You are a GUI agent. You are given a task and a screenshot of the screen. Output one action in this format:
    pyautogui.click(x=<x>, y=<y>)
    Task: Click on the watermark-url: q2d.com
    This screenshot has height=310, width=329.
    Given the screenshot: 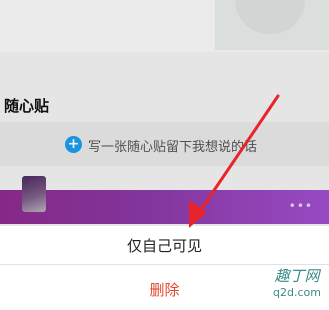 What is the action you would take?
    pyautogui.click(x=297, y=292)
    